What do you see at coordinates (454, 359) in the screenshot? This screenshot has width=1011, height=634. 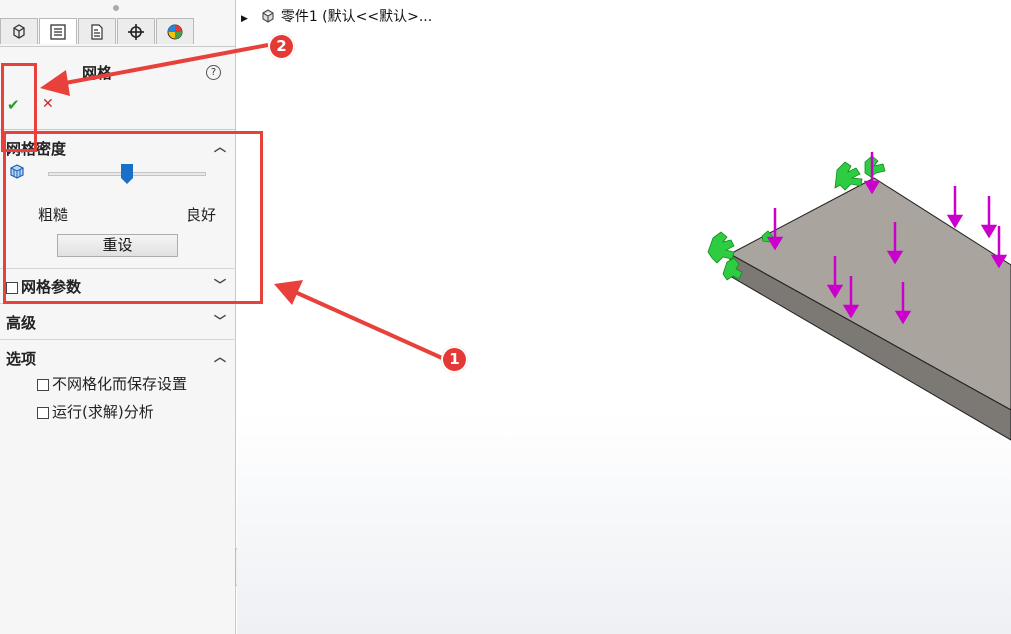 I see `annotation-badge-1: 1` at bounding box center [454, 359].